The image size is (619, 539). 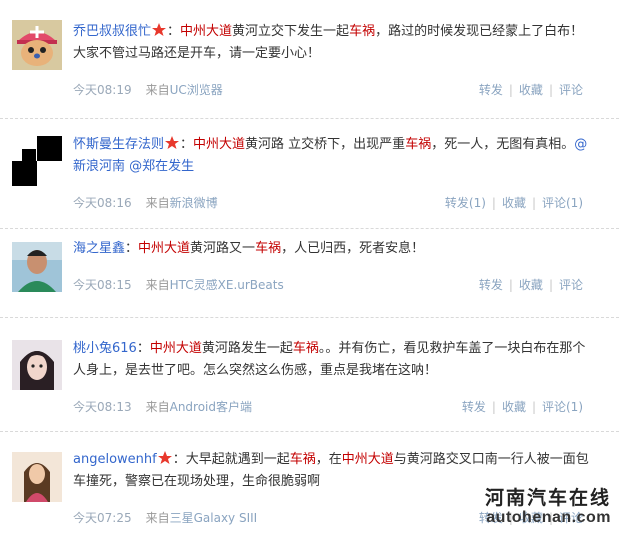 I want to click on post-text: 黄河路 立交桥下，出现严重, so click(x=325, y=144).